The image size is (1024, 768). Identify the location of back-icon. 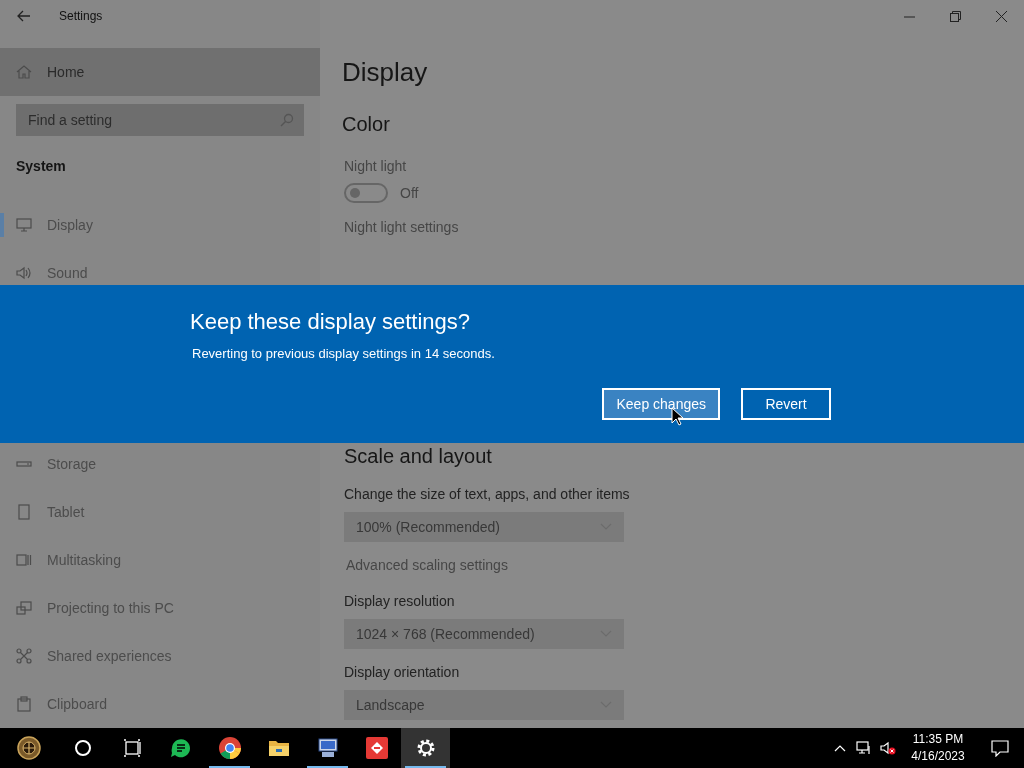
(24, 16).